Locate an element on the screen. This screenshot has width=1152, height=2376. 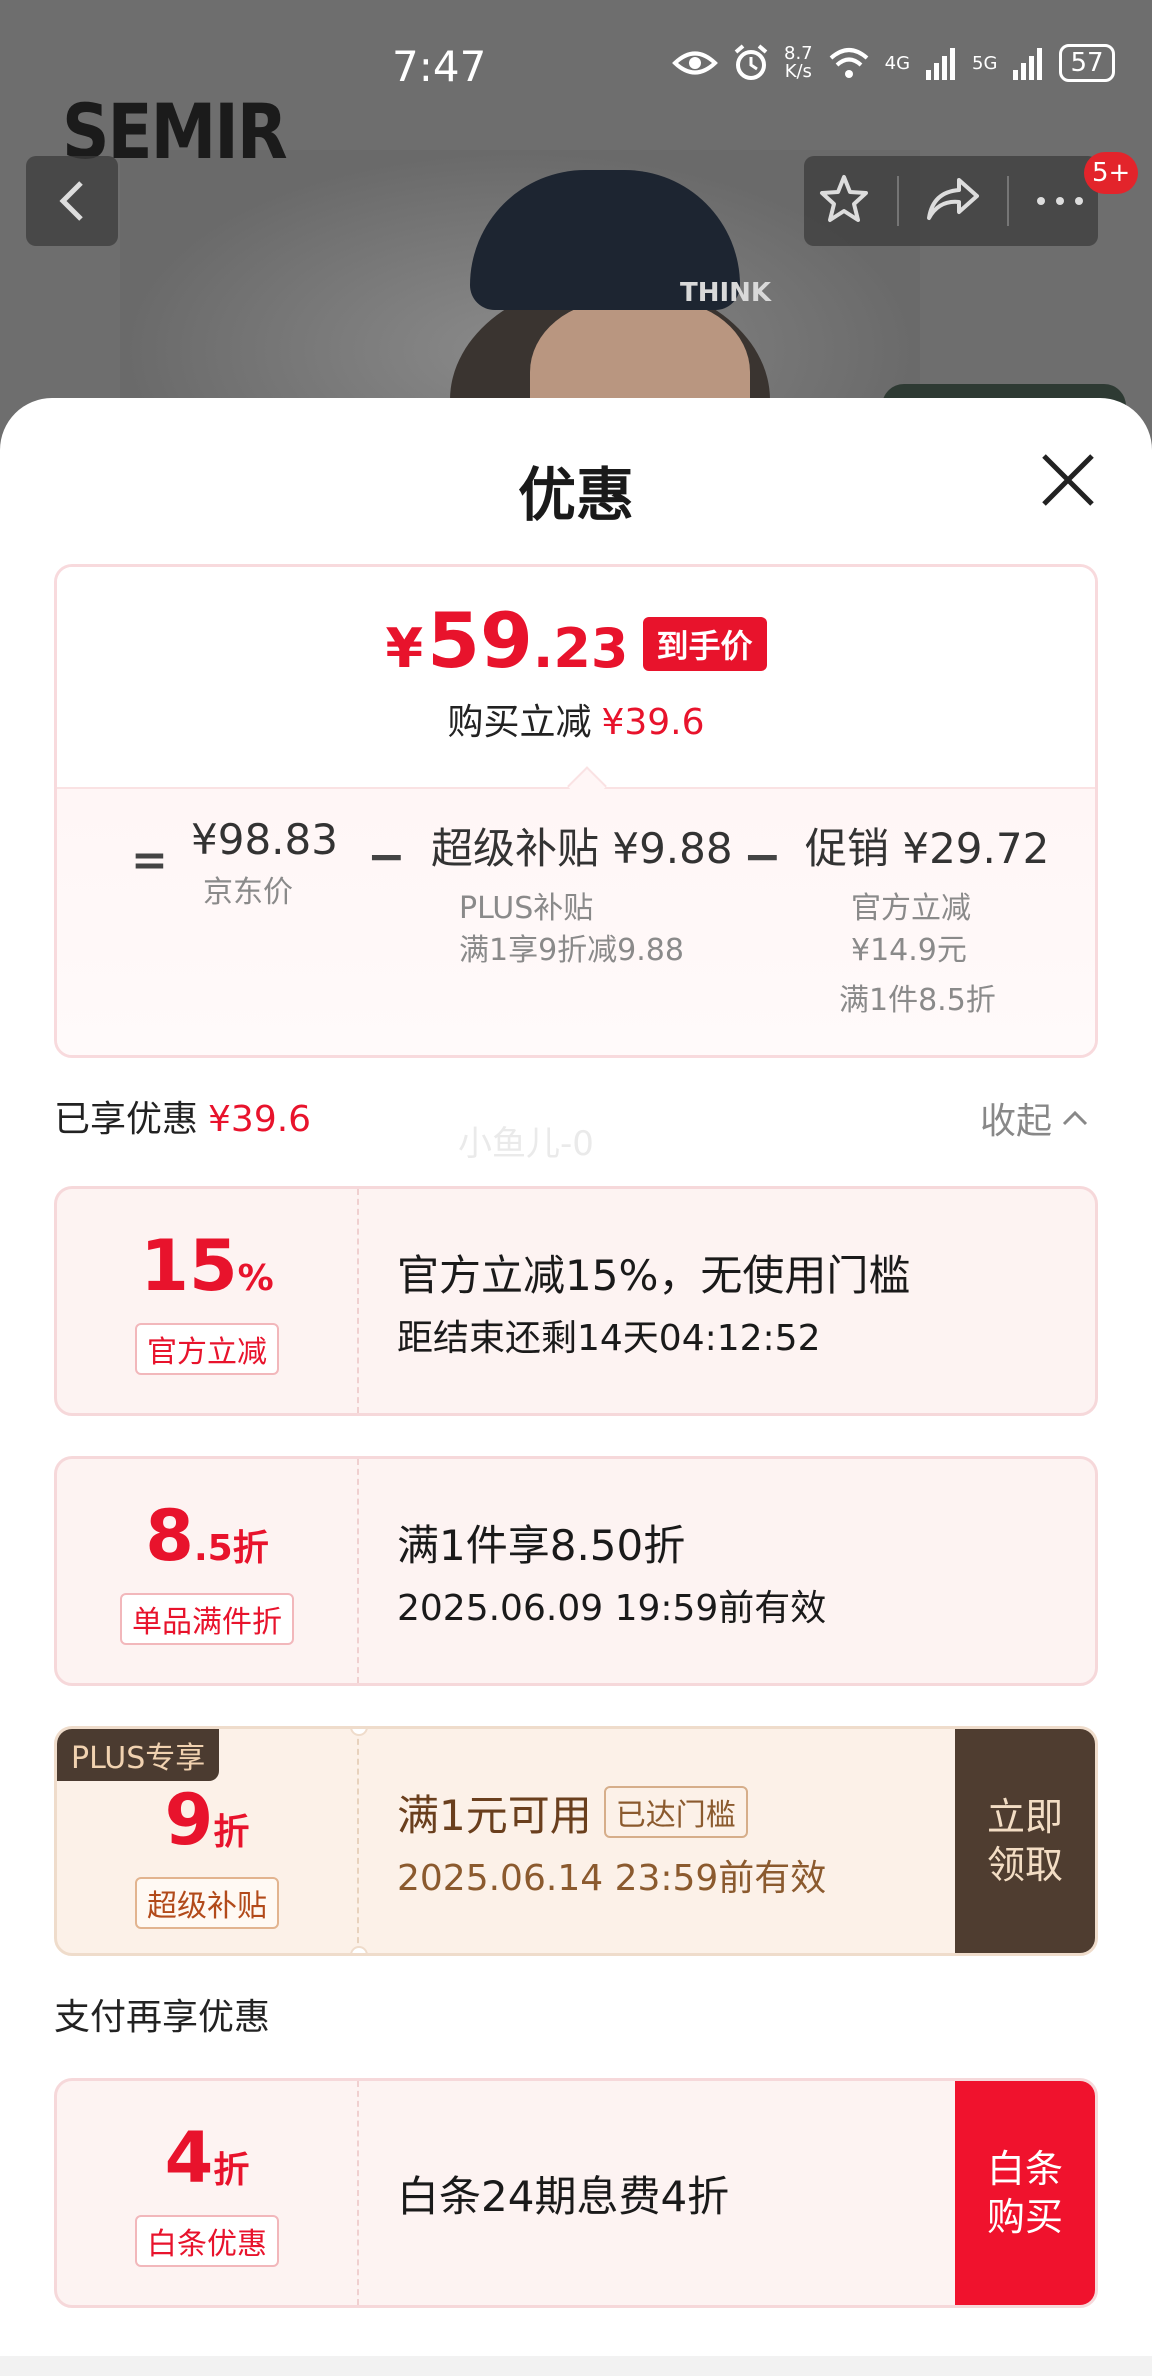
subsidy-col: 超级补贴 ¥9.88 PLUS补贴 满1享9折减9.88 is located at coordinates (582, 893).